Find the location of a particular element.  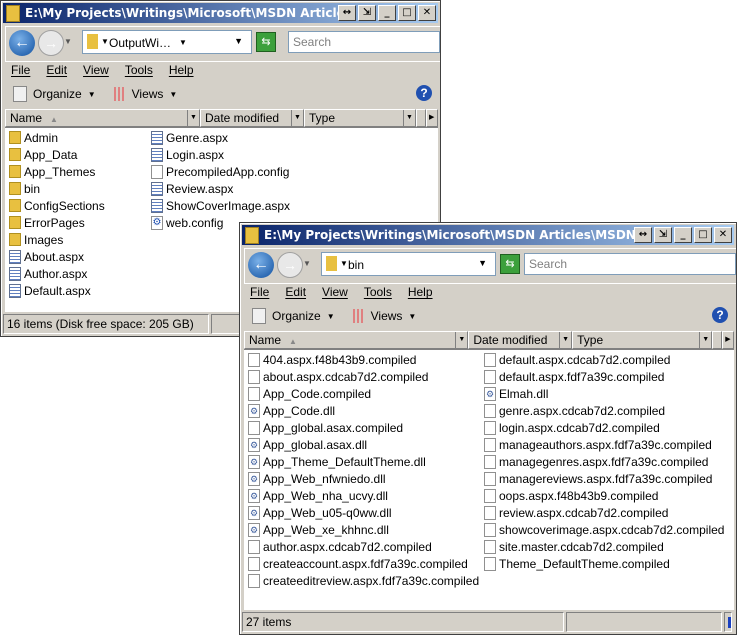

list-item: PrecompiledApp.config is located at coordinates (220, 171).